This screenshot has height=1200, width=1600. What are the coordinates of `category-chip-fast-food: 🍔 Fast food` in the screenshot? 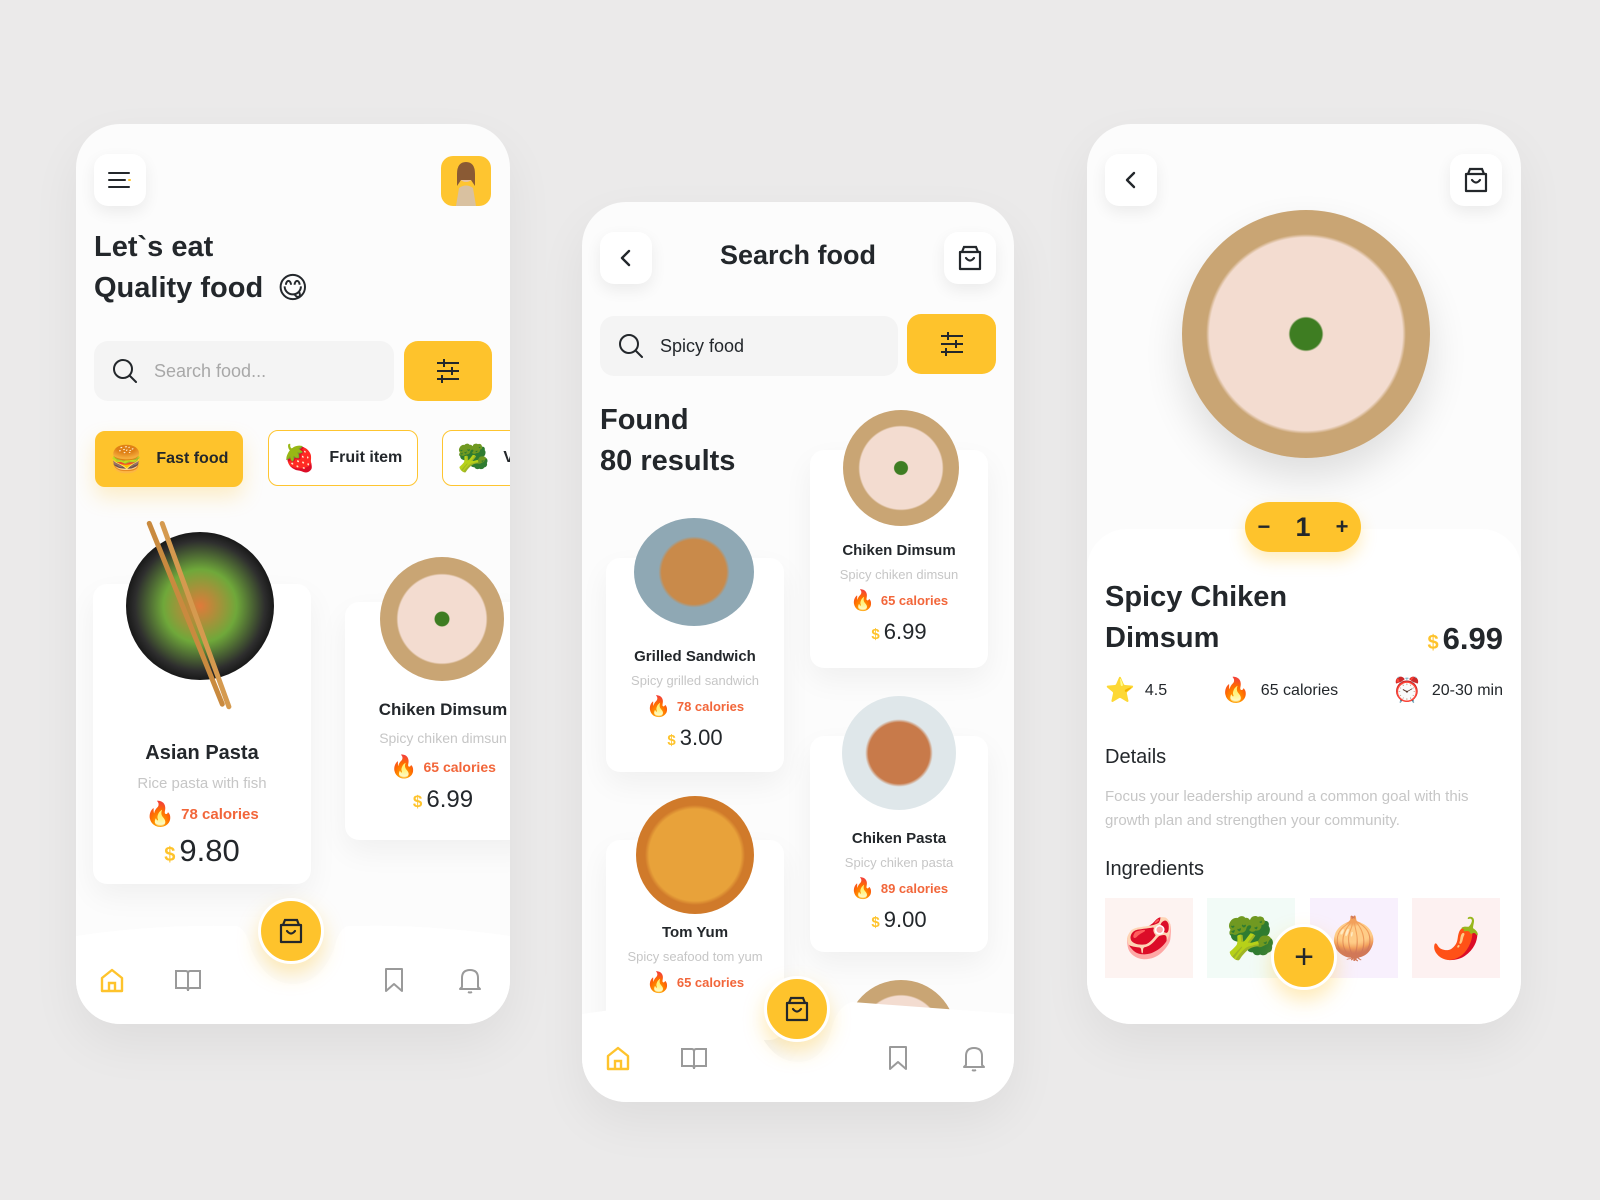 It's located at (169, 459).